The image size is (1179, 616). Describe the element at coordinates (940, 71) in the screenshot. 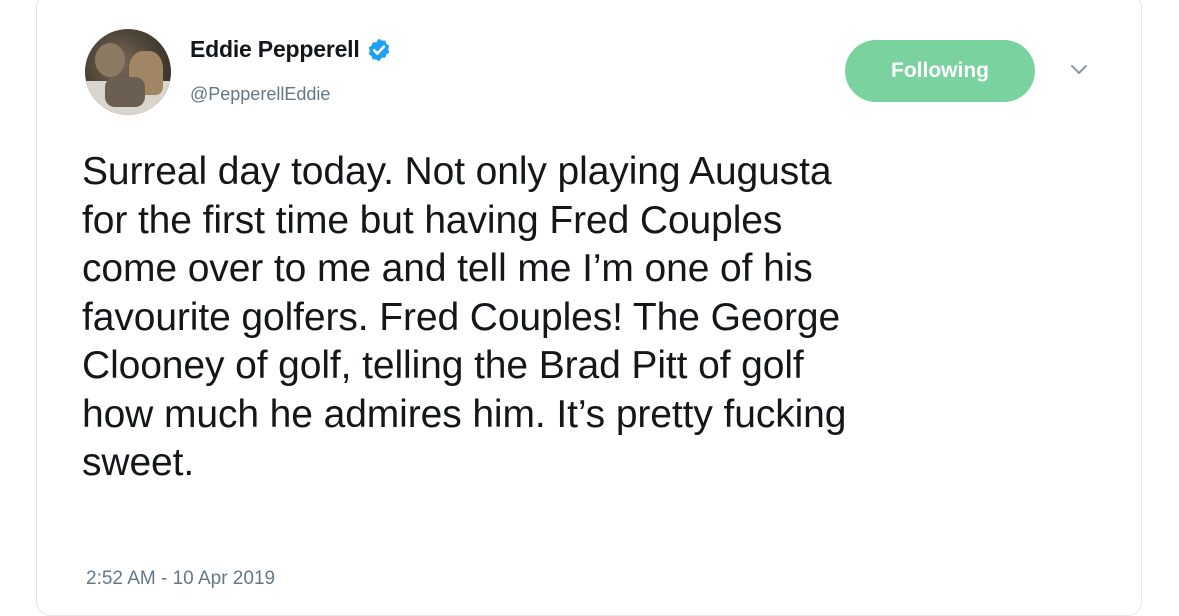

I see `following-button: Following` at that location.